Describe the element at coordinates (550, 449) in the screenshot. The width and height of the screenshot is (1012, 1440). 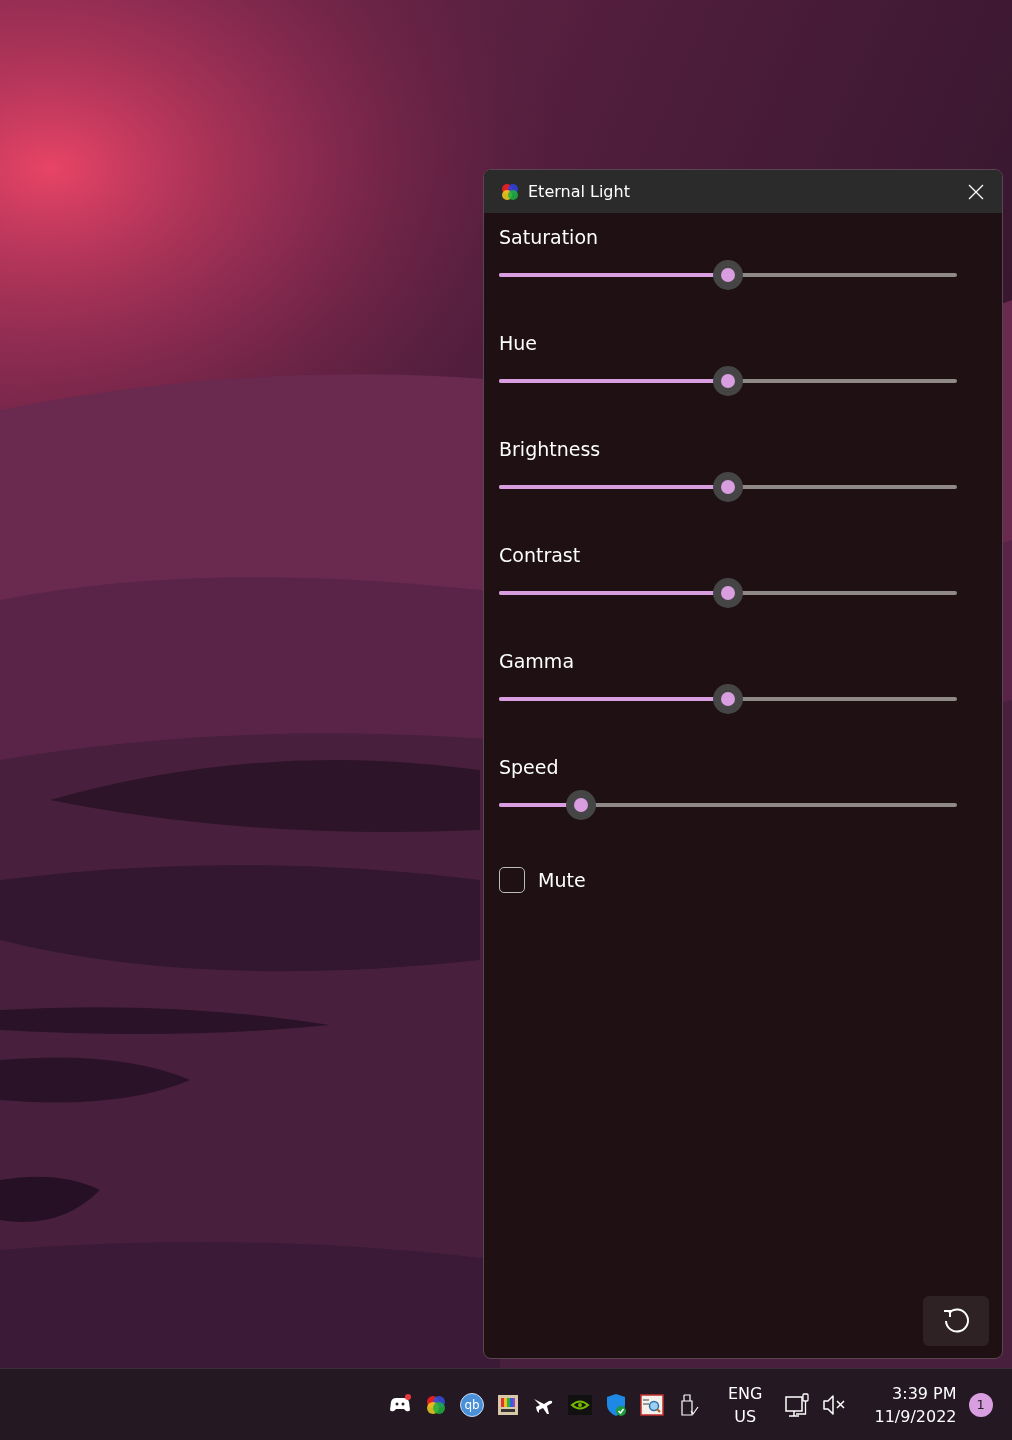
I see `slider-label: Brightness` at that location.